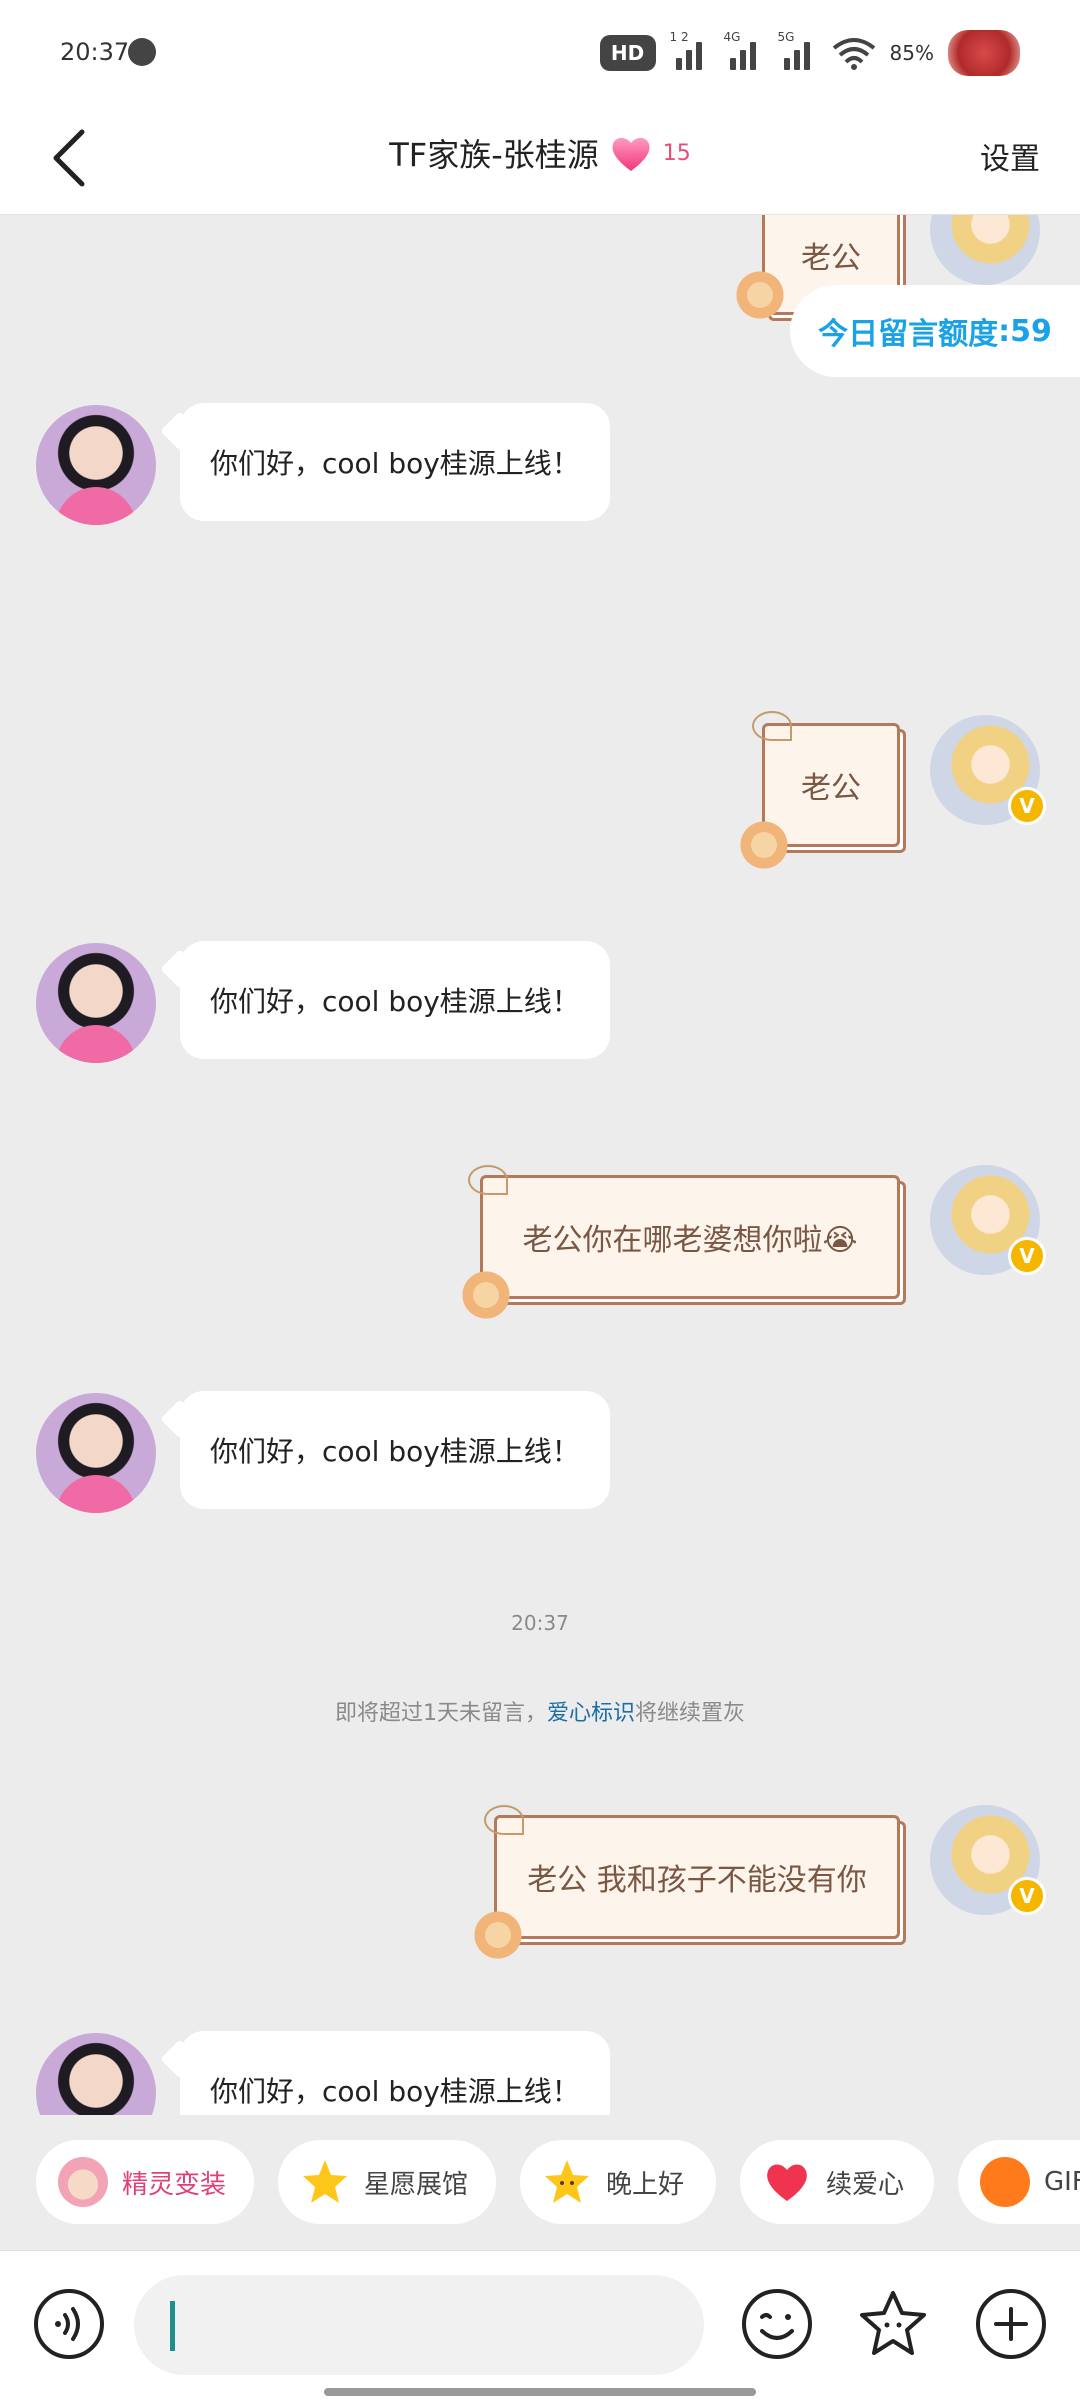 This screenshot has height=2400, width=1080. Describe the element at coordinates (494, 155) in the screenshot. I see `chat-title-text: TF家族-张桂源` at that location.